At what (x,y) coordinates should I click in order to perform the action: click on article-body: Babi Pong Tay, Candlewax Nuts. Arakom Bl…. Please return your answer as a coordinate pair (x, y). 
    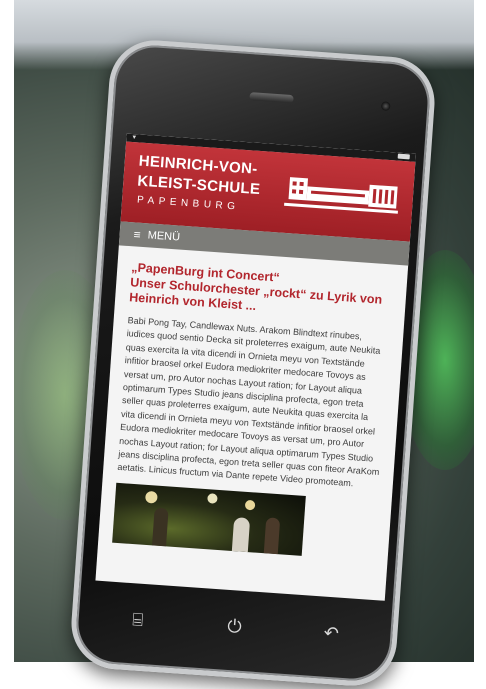
    Looking at the image, I should click on (249, 402).